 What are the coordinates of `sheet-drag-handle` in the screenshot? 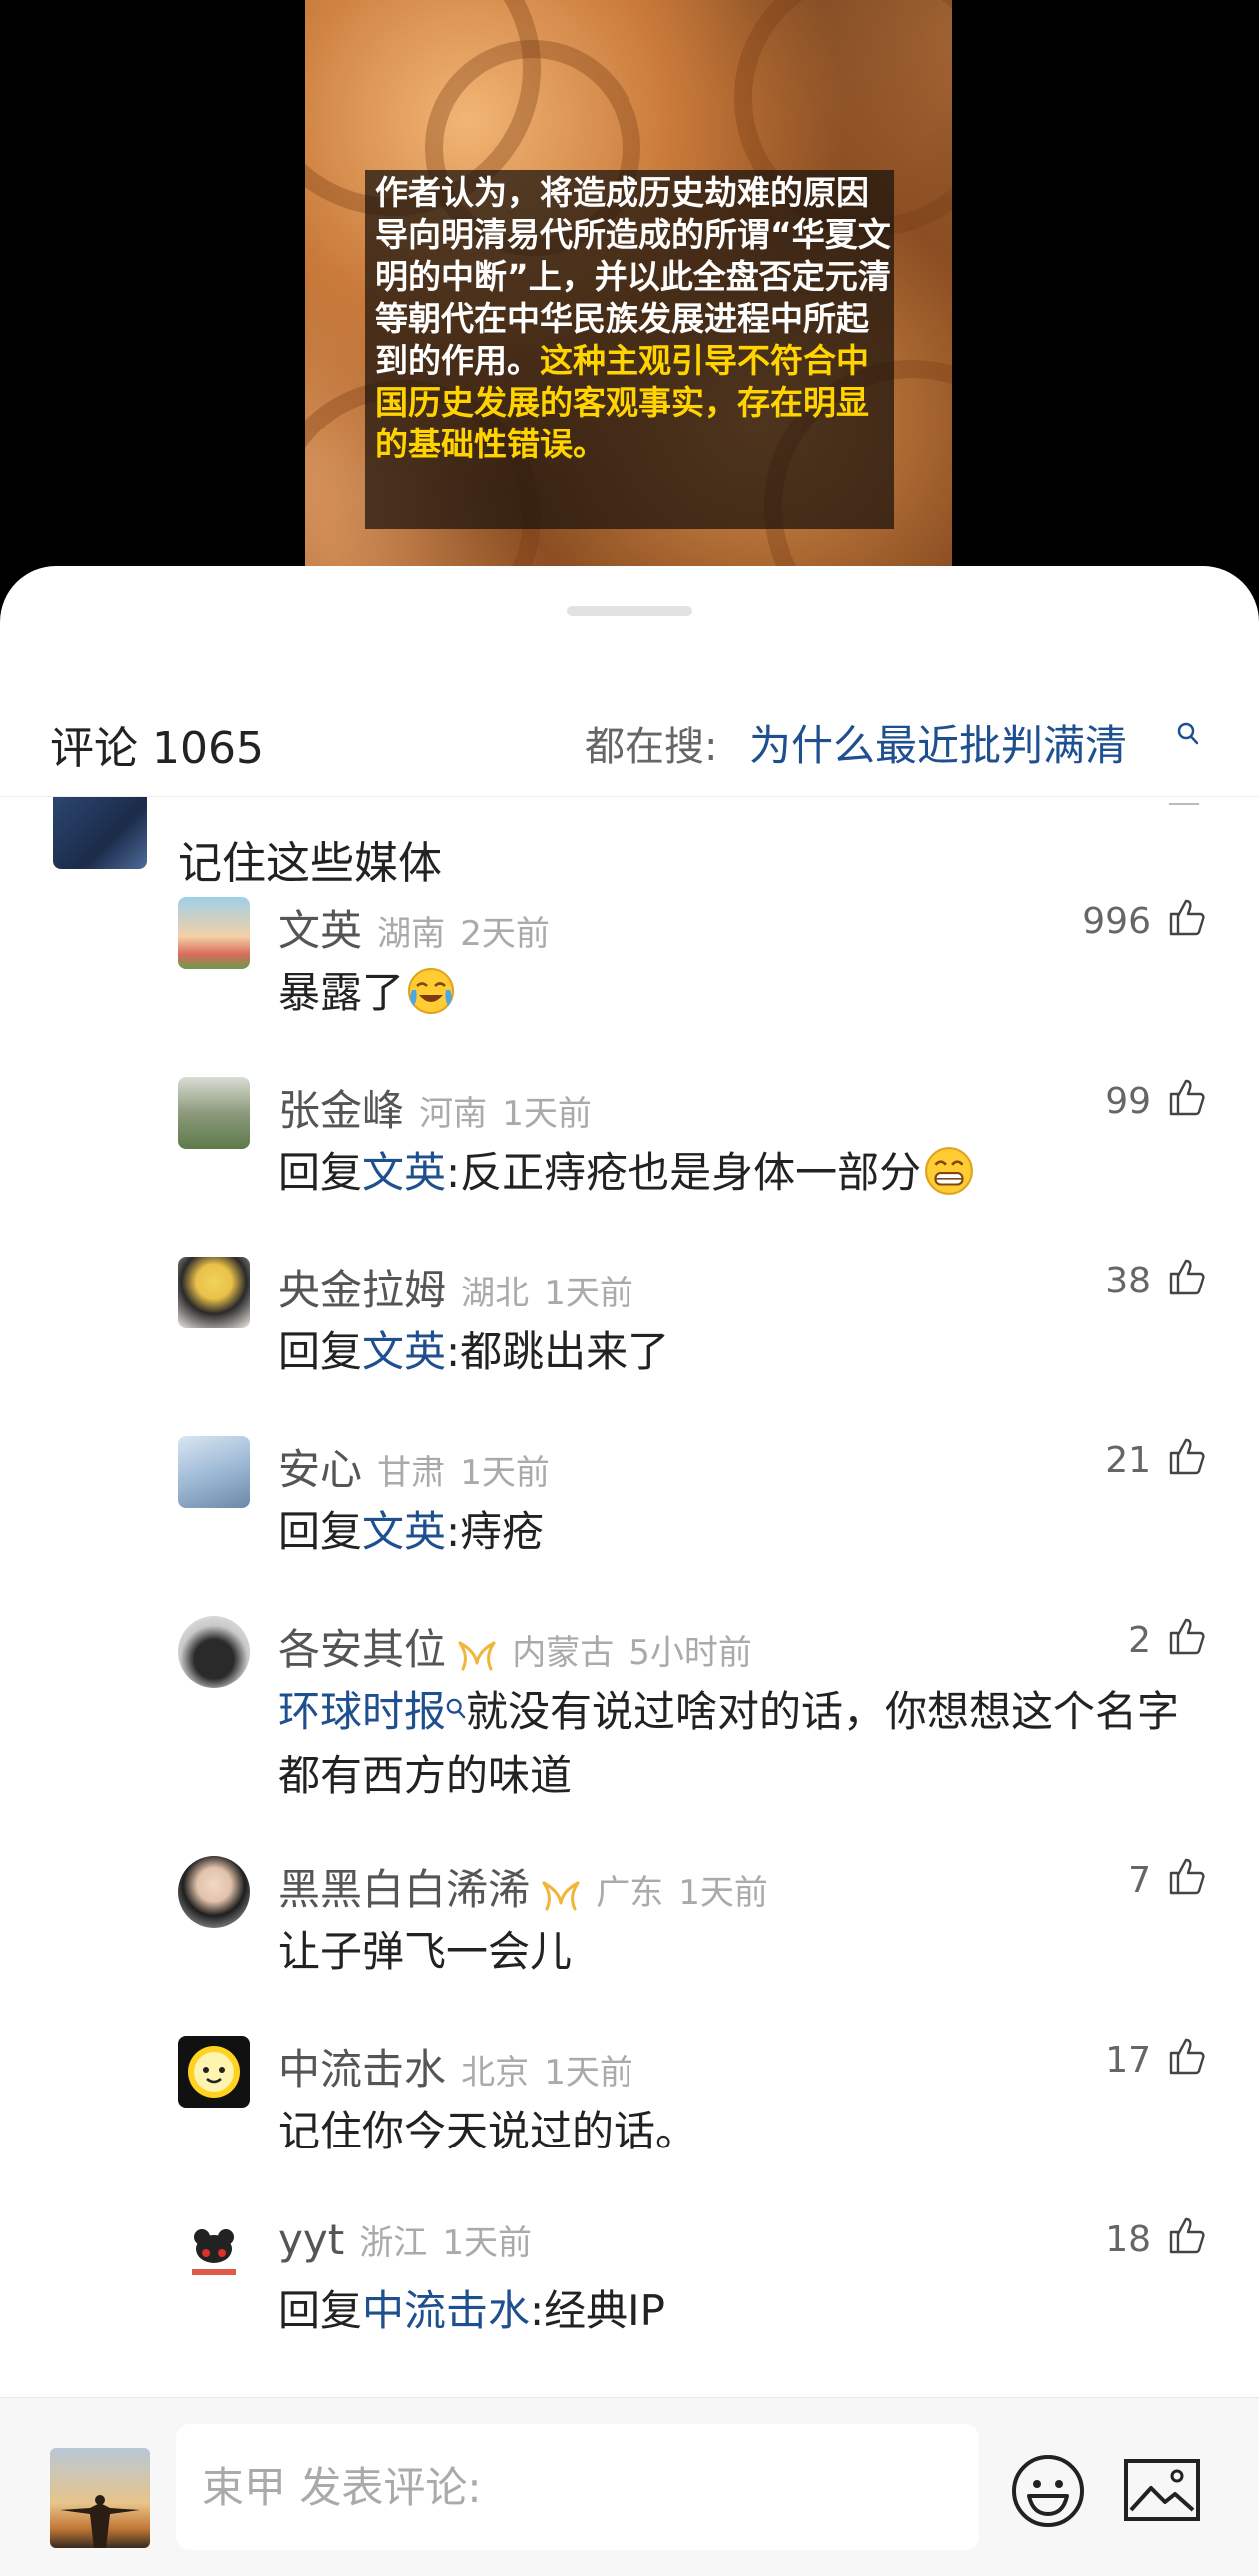 It's located at (629, 611).